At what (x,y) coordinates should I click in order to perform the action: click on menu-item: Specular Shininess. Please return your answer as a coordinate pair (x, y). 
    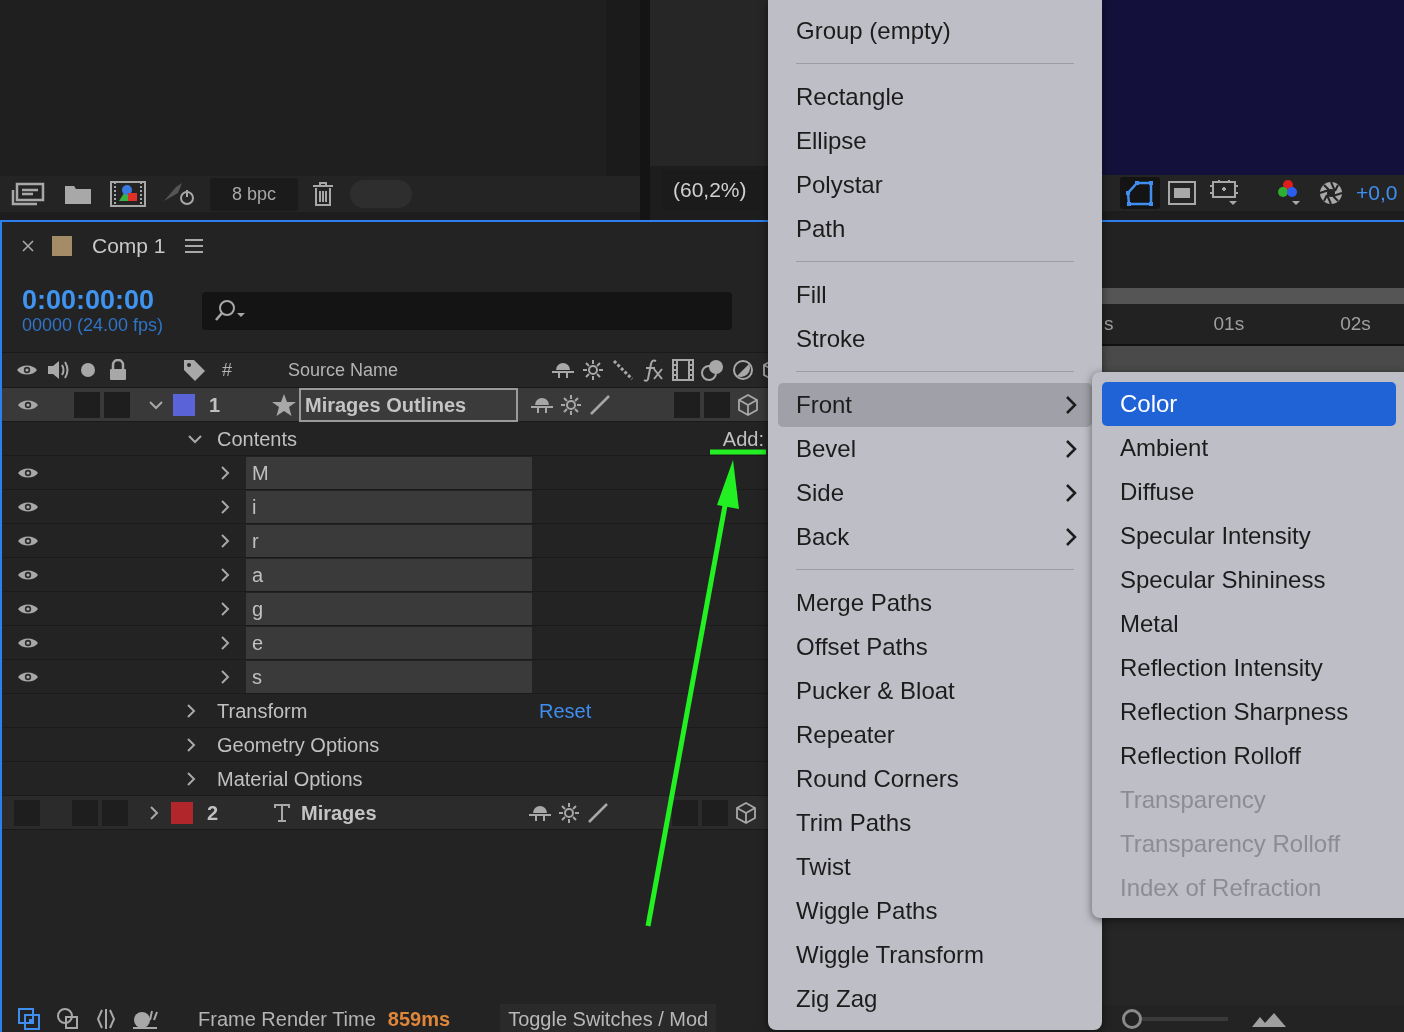
    Looking at the image, I should click on (1249, 580).